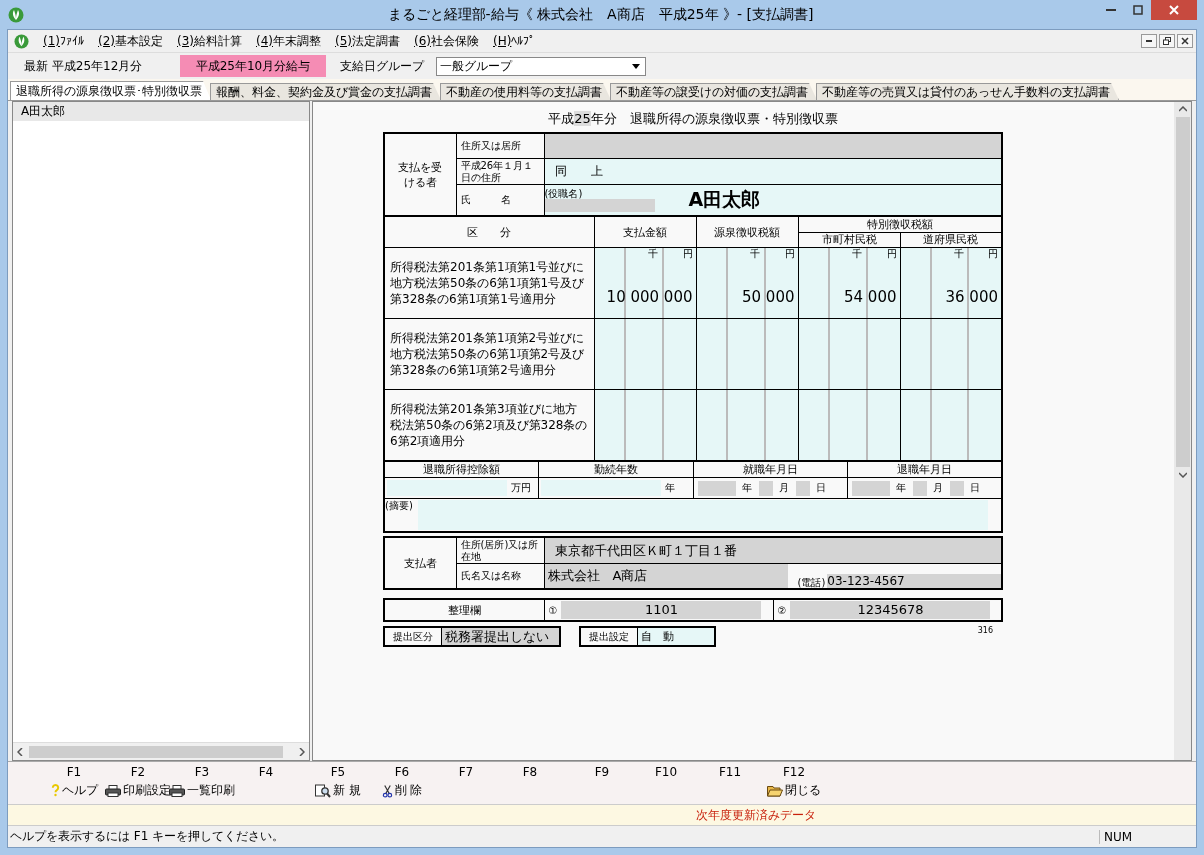  I want to click on restore-button, so click(1167, 41).